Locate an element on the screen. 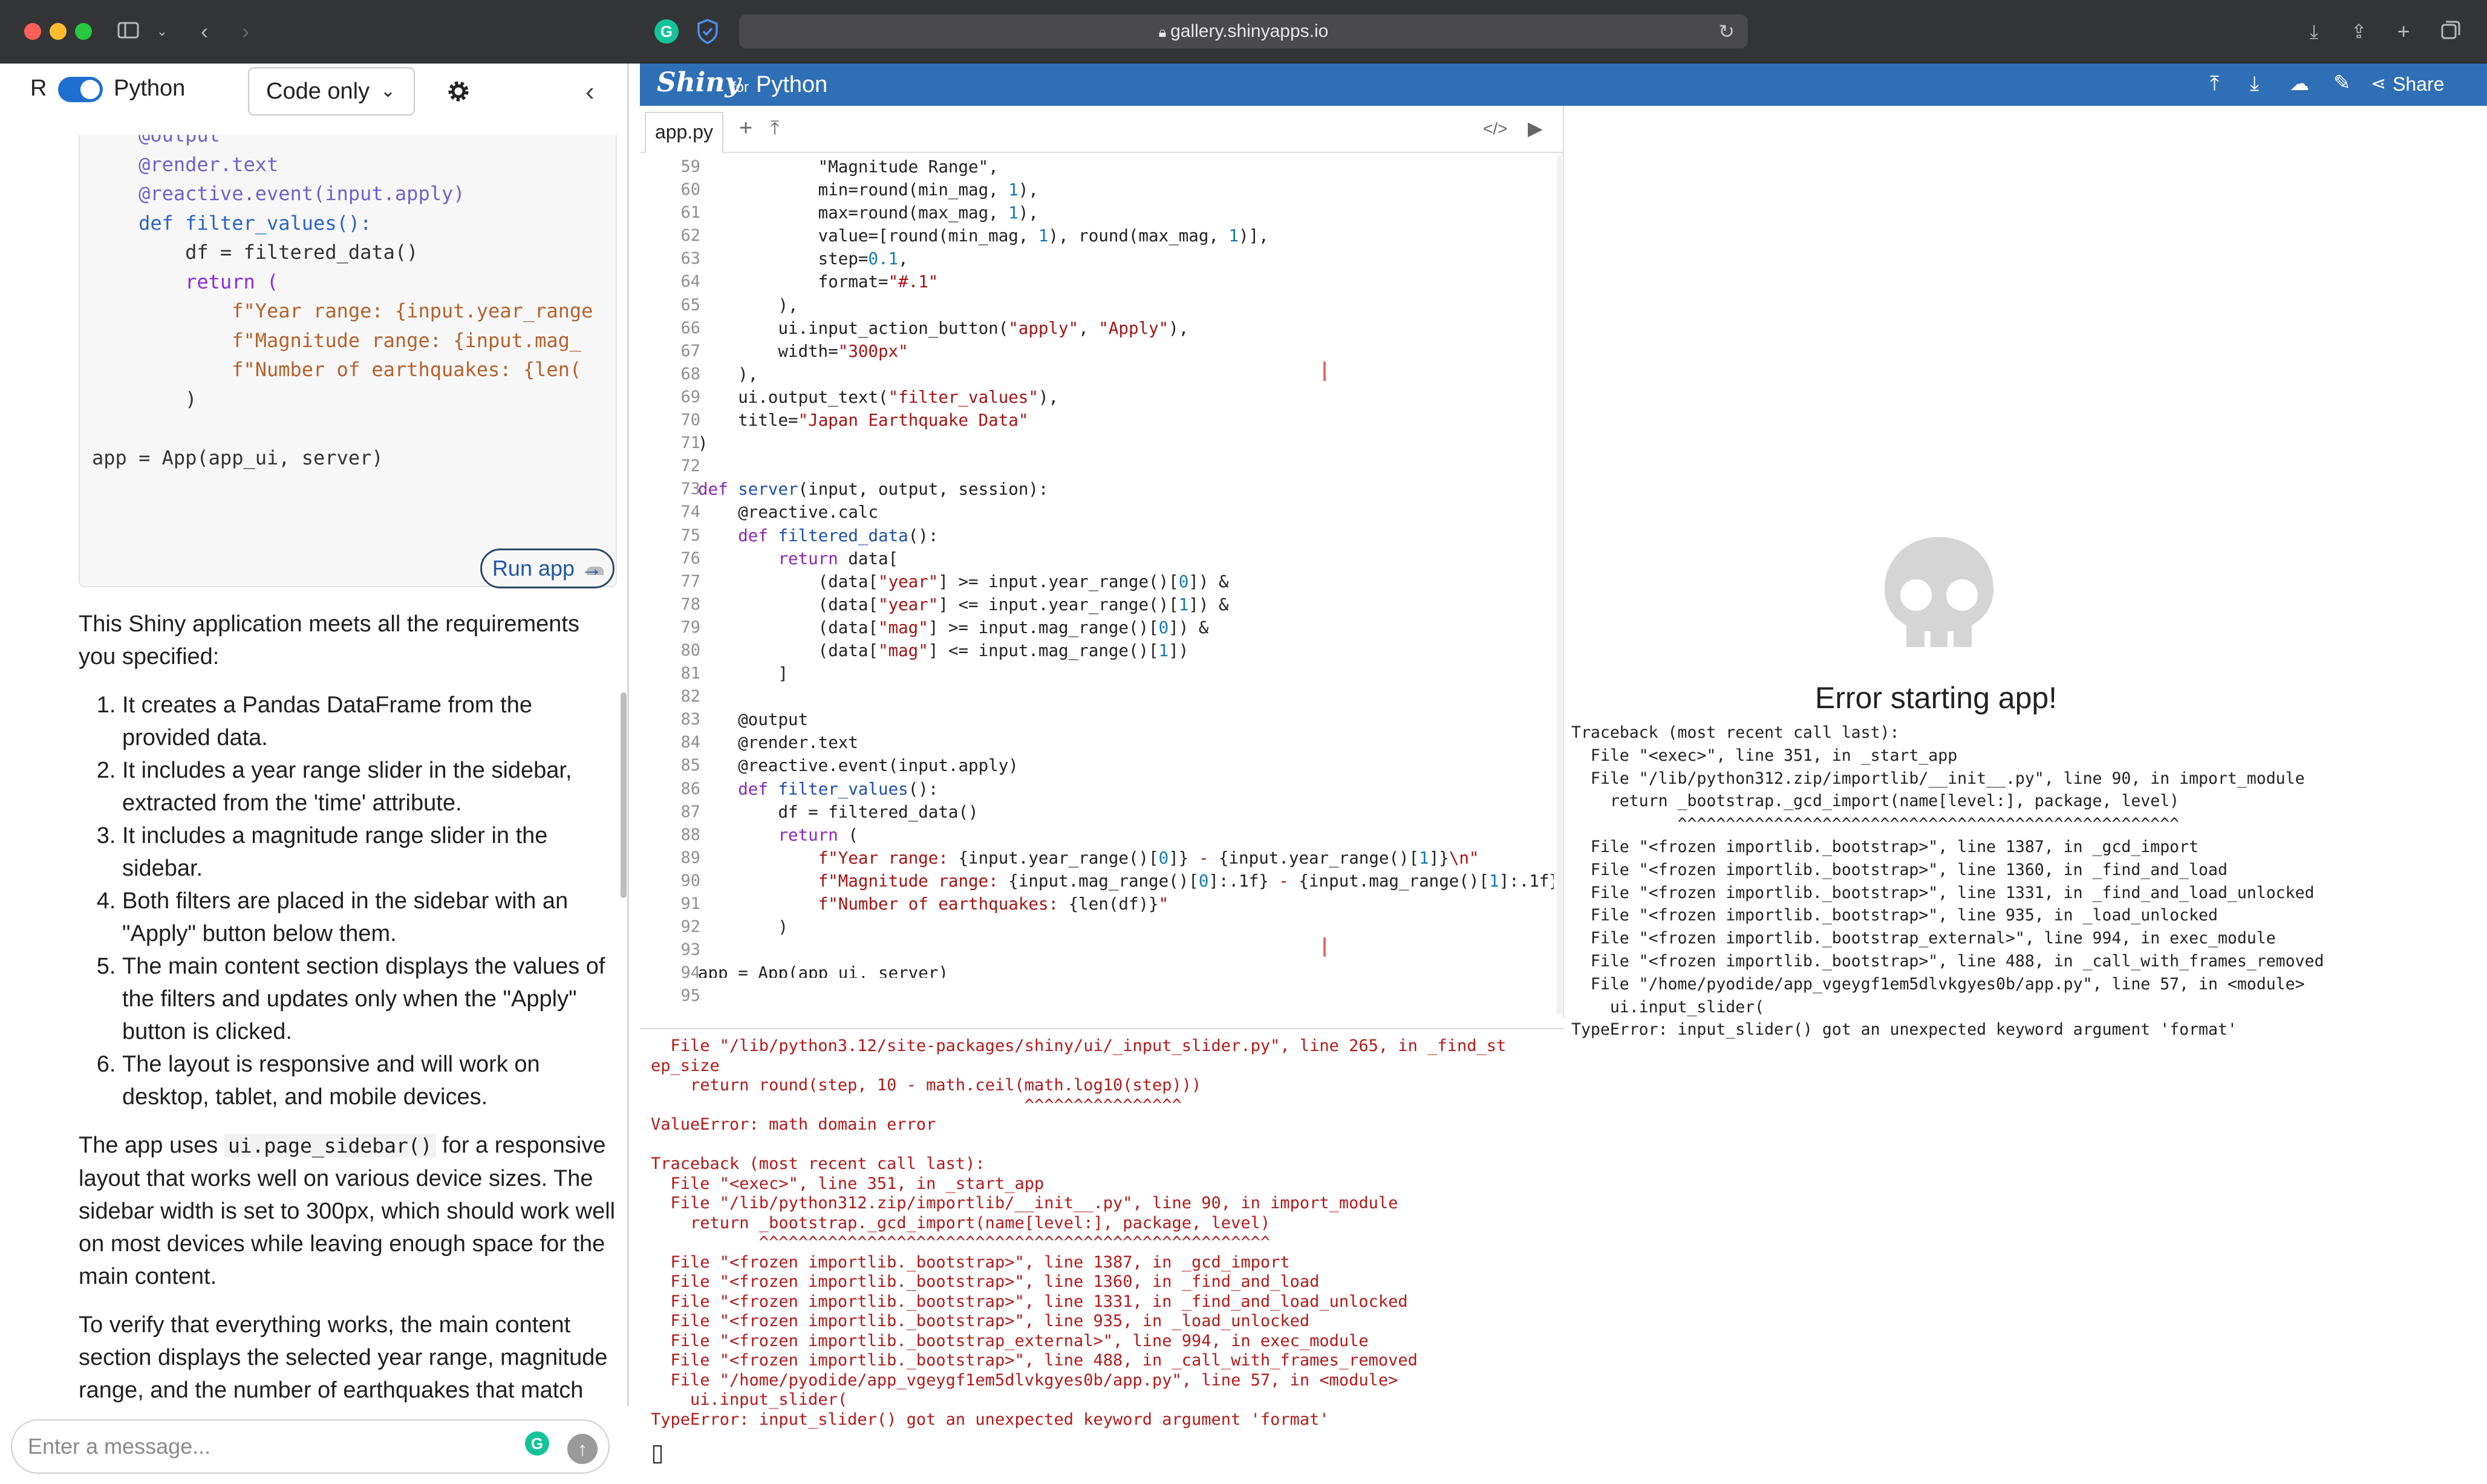  shiny-logo: Shiny is located at coordinates (699, 82).